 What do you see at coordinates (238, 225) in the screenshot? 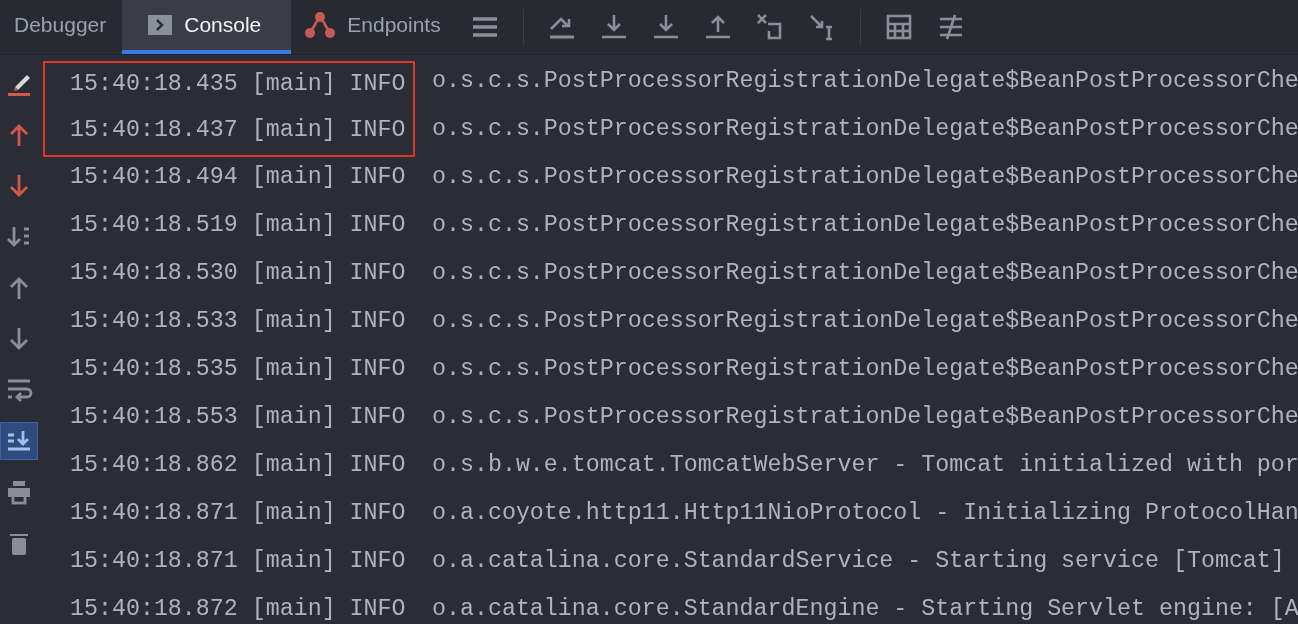
I see `log-prefix: 15:40:18.519 [main] INFO` at bounding box center [238, 225].